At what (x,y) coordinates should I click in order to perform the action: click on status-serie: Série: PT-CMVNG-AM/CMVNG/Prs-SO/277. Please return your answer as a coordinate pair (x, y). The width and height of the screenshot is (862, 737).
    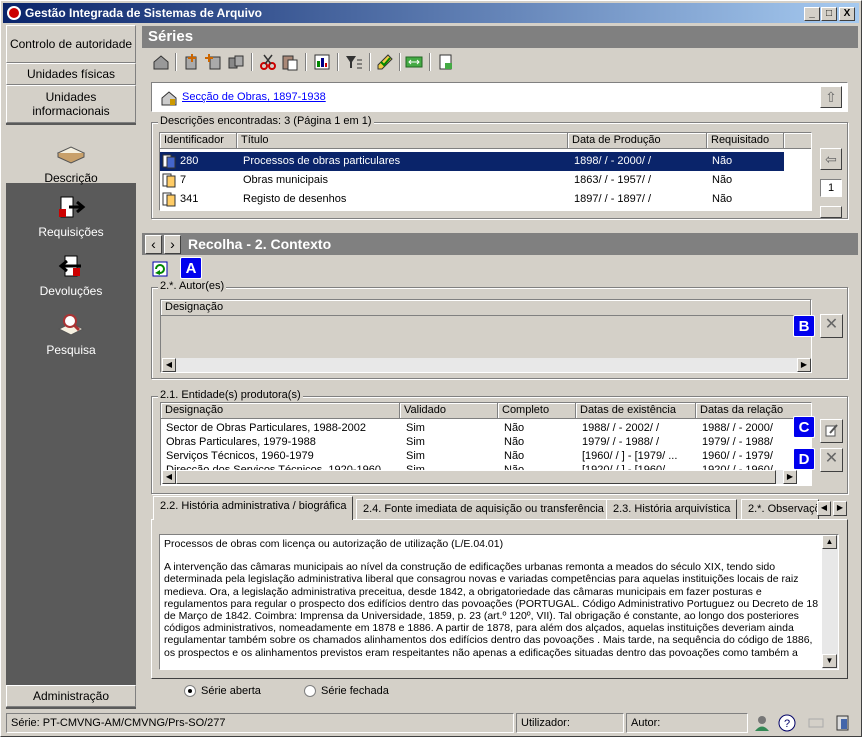
    Looking at the image, I should click on (260, 723).